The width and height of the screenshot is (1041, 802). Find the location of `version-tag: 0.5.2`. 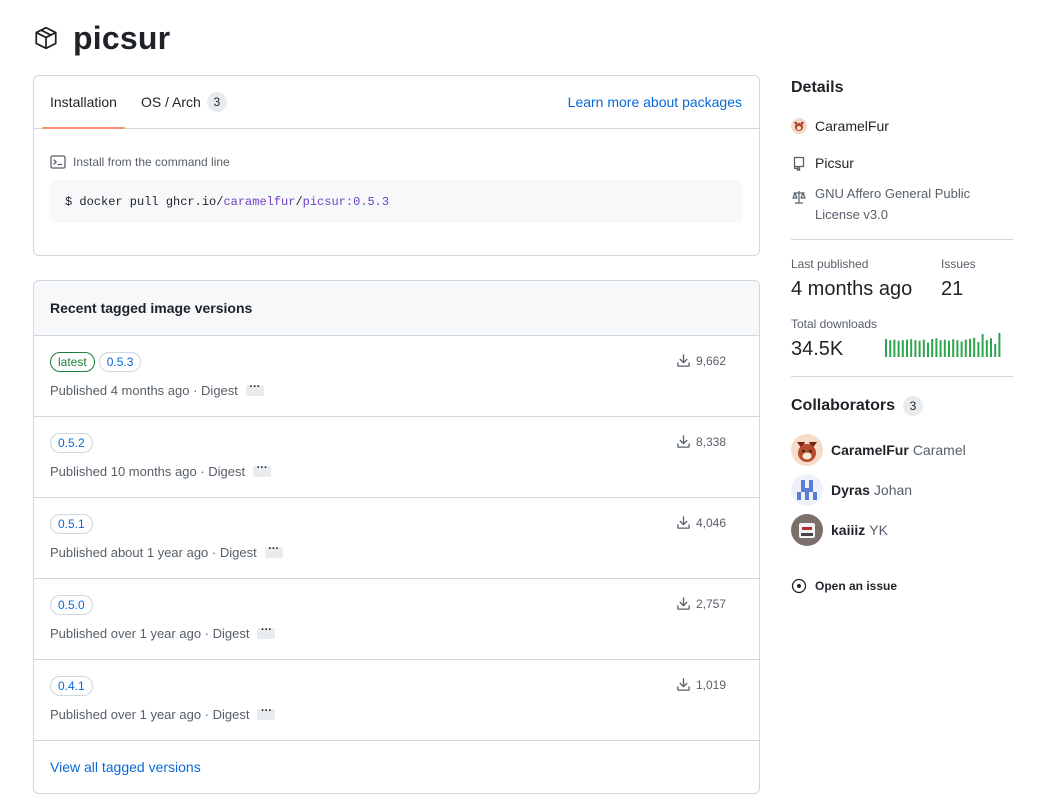

version-tag: 0.5.2 is located at coordinates (71, 443).